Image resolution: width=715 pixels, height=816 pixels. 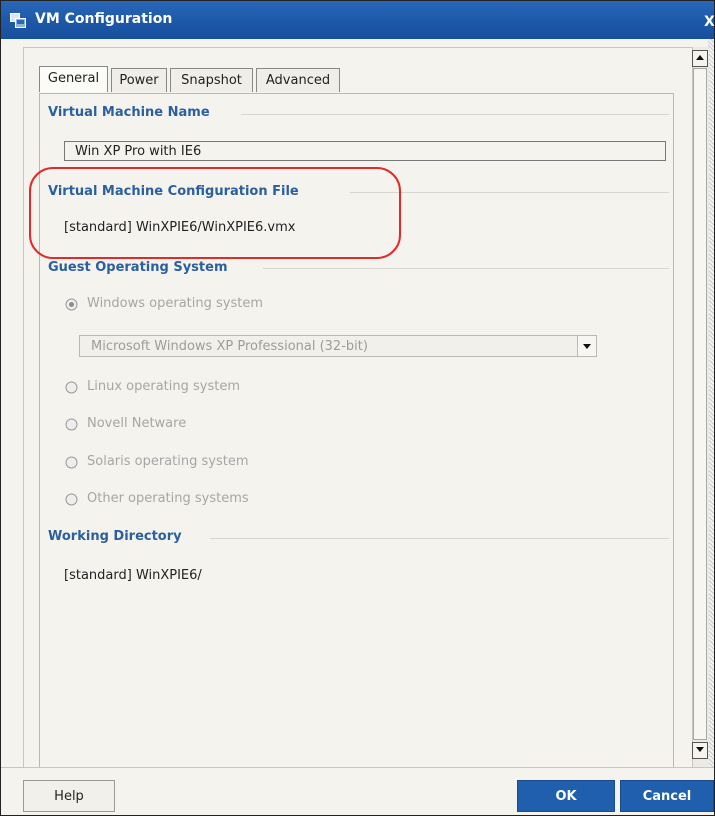 I want to click on section-heading-vm-name: Virtual Machine Name, so click(x=129, y=112).